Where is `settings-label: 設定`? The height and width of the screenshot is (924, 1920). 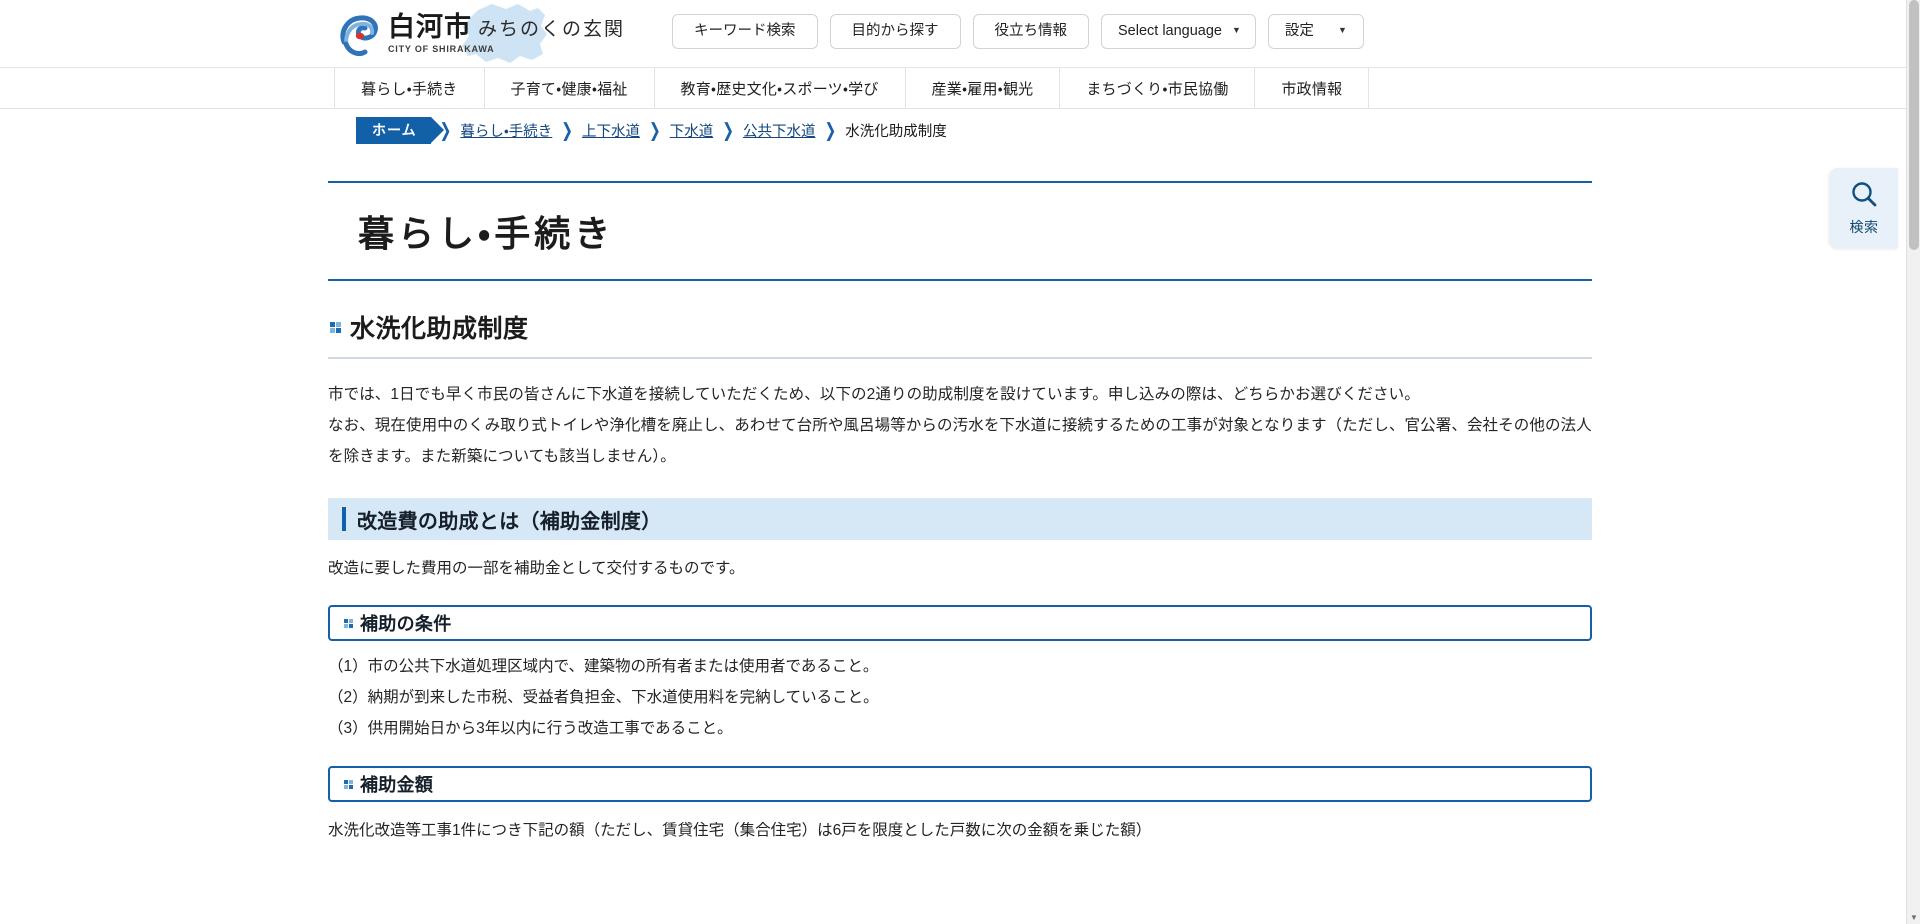 settings-label: 設定 is located at coordinates (1299, 31).